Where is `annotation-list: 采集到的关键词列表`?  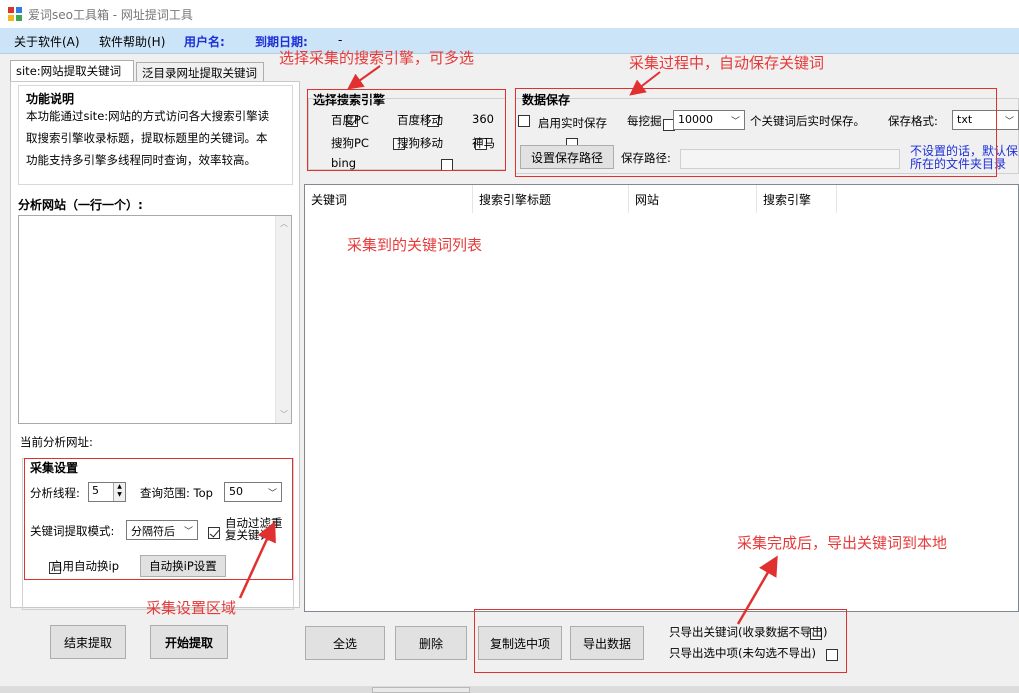 annotation-list: 采集到的关键词列表 is located at coordinates (415, 245).